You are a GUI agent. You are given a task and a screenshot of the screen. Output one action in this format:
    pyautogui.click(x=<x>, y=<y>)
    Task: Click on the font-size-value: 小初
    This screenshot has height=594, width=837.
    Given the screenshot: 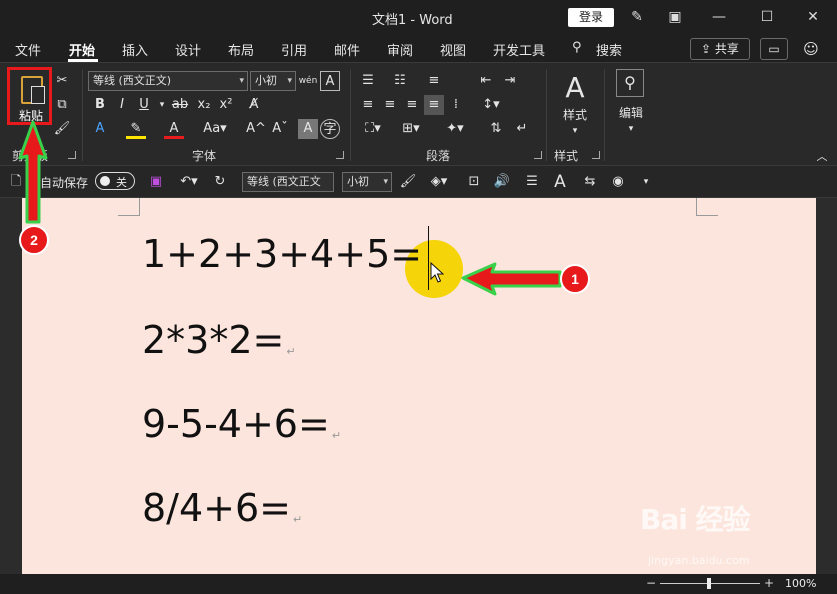 What is the action you would take?
    pyautogui.click(x=266, y=80)
    